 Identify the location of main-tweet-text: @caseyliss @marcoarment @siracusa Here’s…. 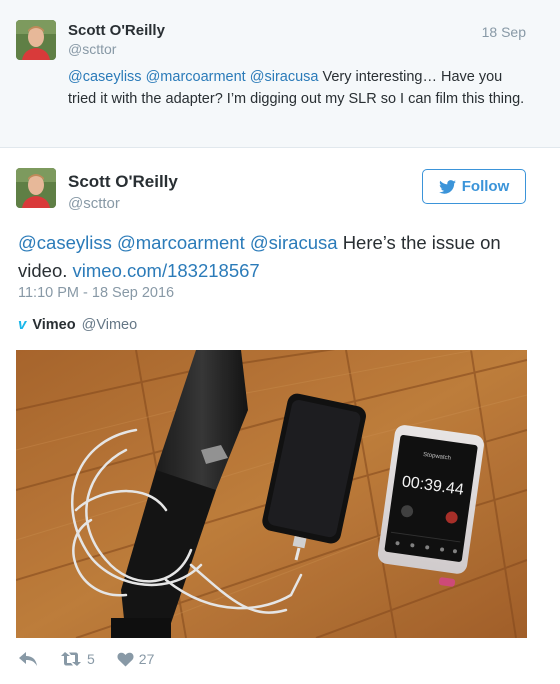
(278, 257).